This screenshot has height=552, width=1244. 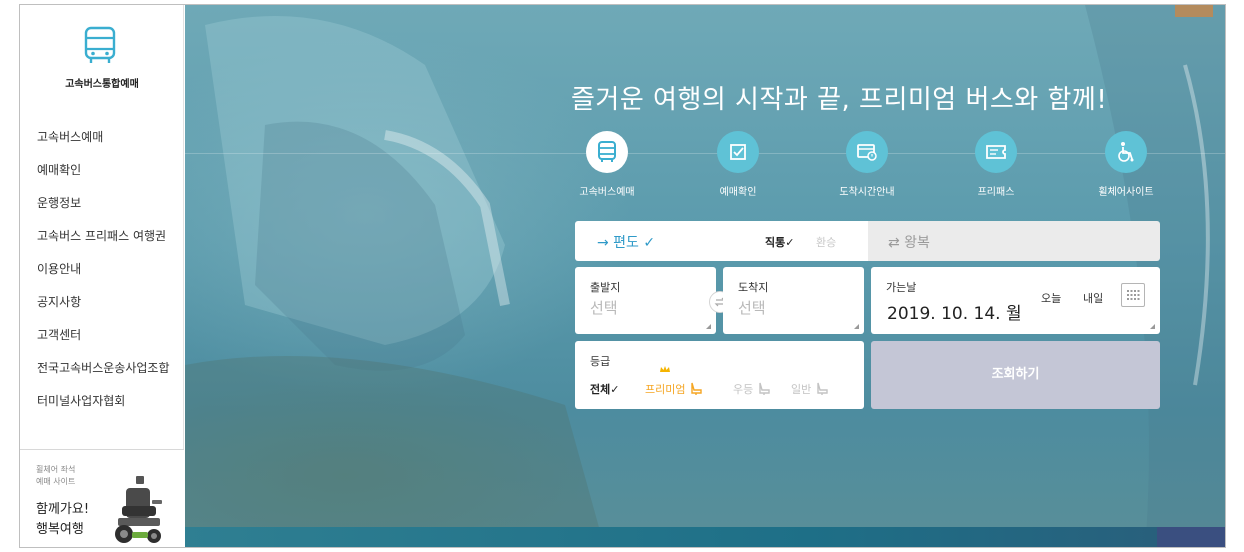 I want to click on quick-circle-check, so click(x=738, y=152).